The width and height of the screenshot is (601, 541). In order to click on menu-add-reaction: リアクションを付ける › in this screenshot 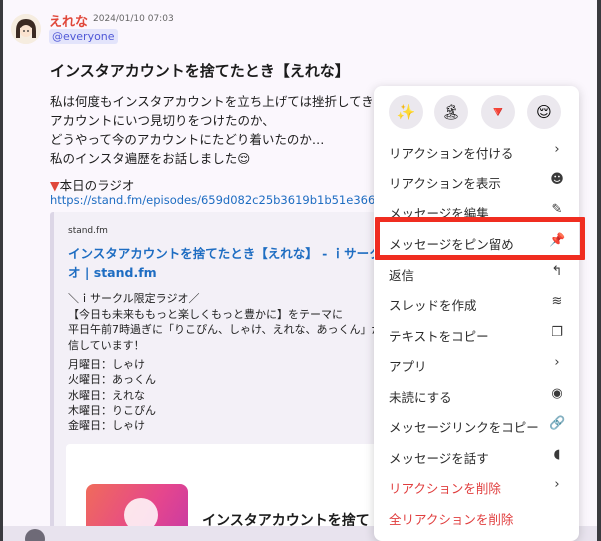, I will do `click(476, 151)`.